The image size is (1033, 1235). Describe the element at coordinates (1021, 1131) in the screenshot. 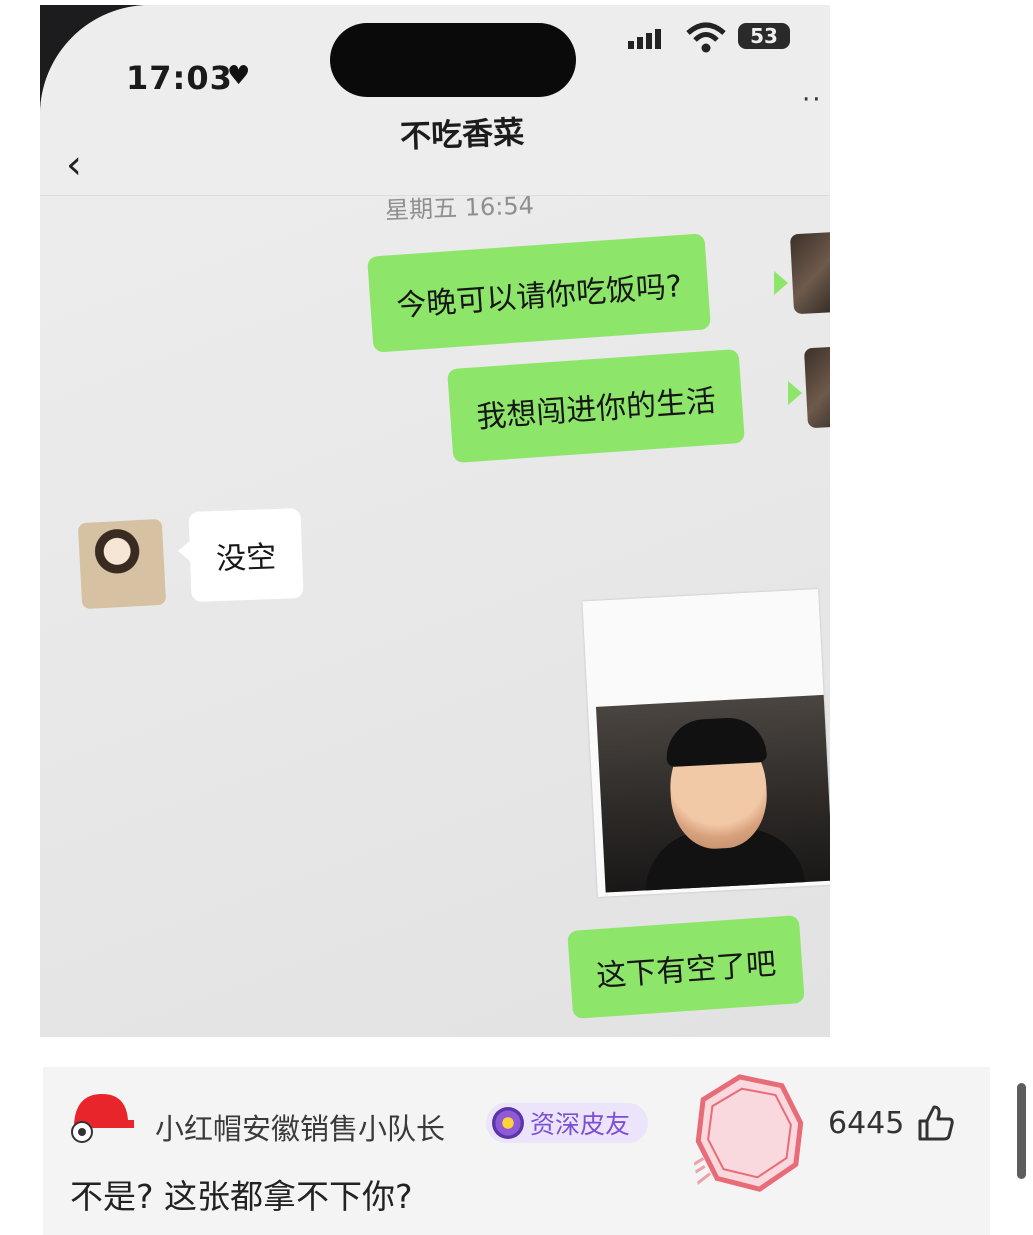

I see `scrollbar` at that location.